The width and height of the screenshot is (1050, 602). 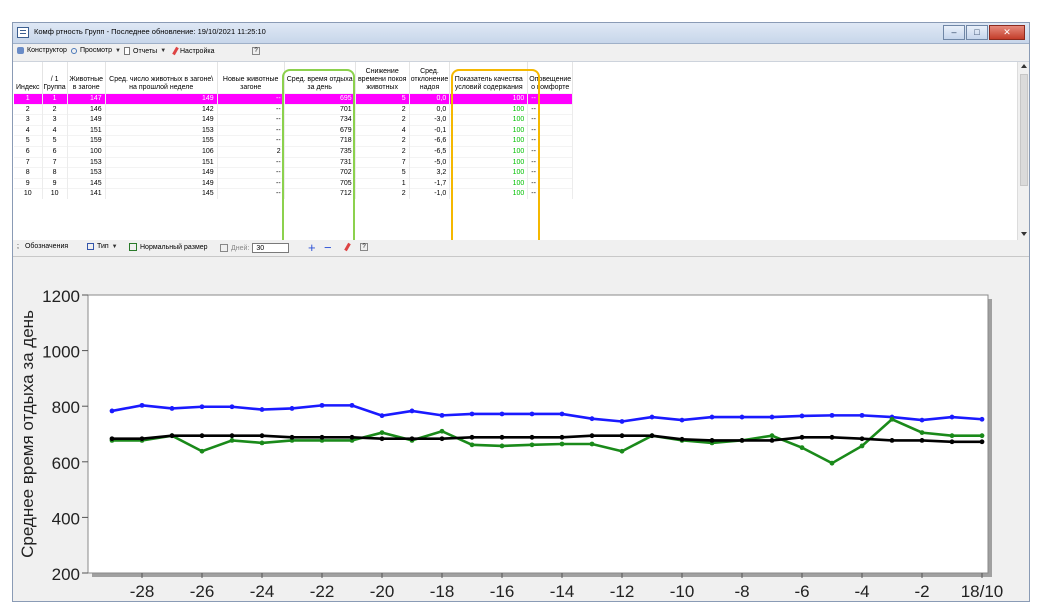 What do you see at coordinates (382, 78) in the screenshot?
I see `column-header: Снижение времени покоя животных` at bounding box center [382, 78].